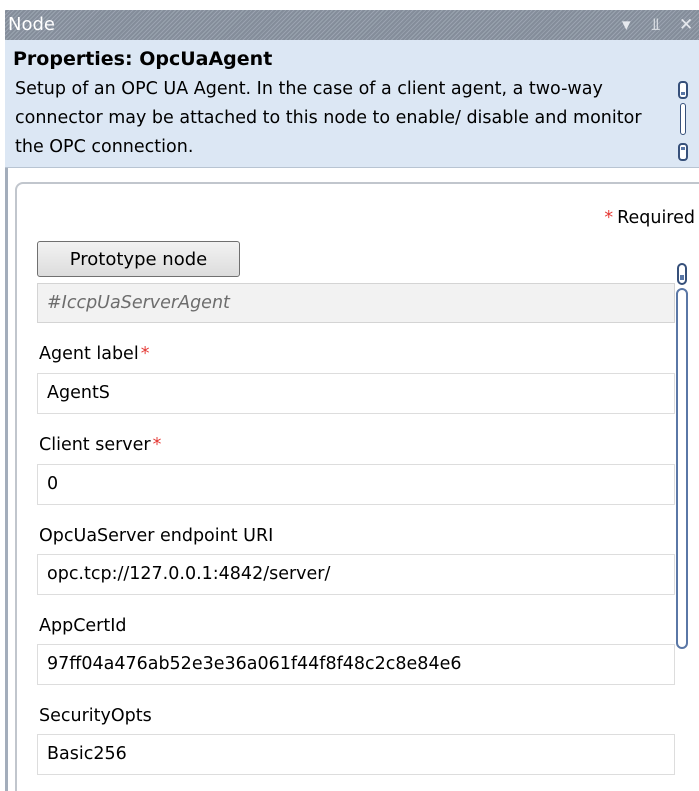  I want to click on panel-titlebar: Node ▾ ⫫ ✕, so click(352, 25).